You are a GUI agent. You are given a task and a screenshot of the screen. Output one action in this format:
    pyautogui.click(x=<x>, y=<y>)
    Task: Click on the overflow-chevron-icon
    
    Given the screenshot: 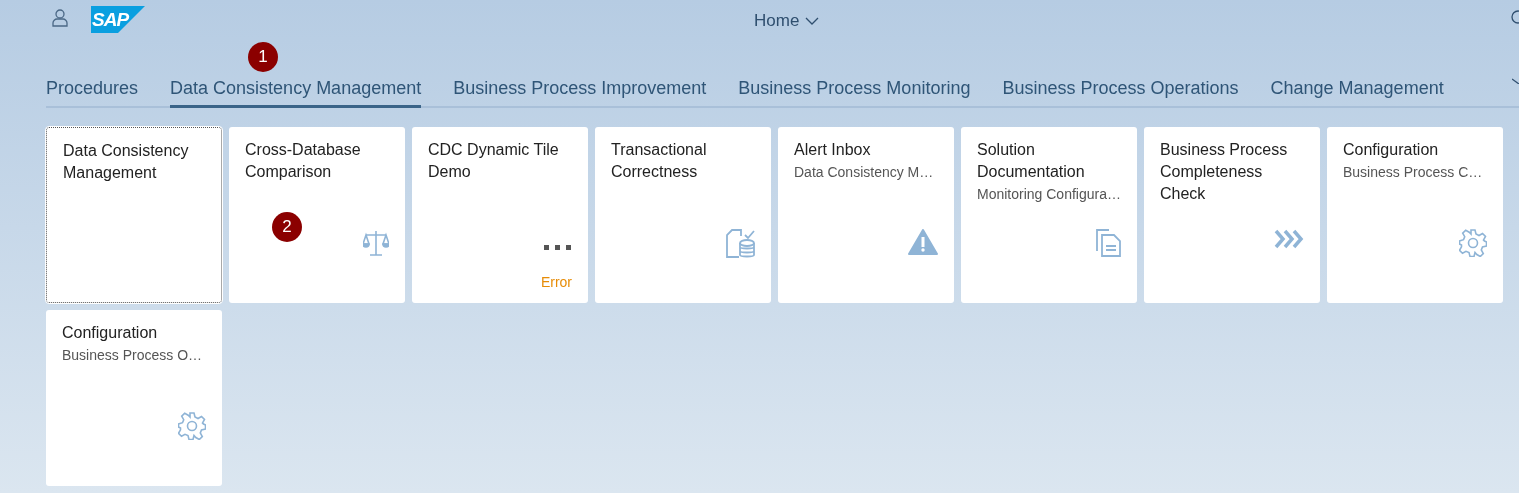 What is the action you would take?
    pyautogui.click(x=1515, y=81)
    